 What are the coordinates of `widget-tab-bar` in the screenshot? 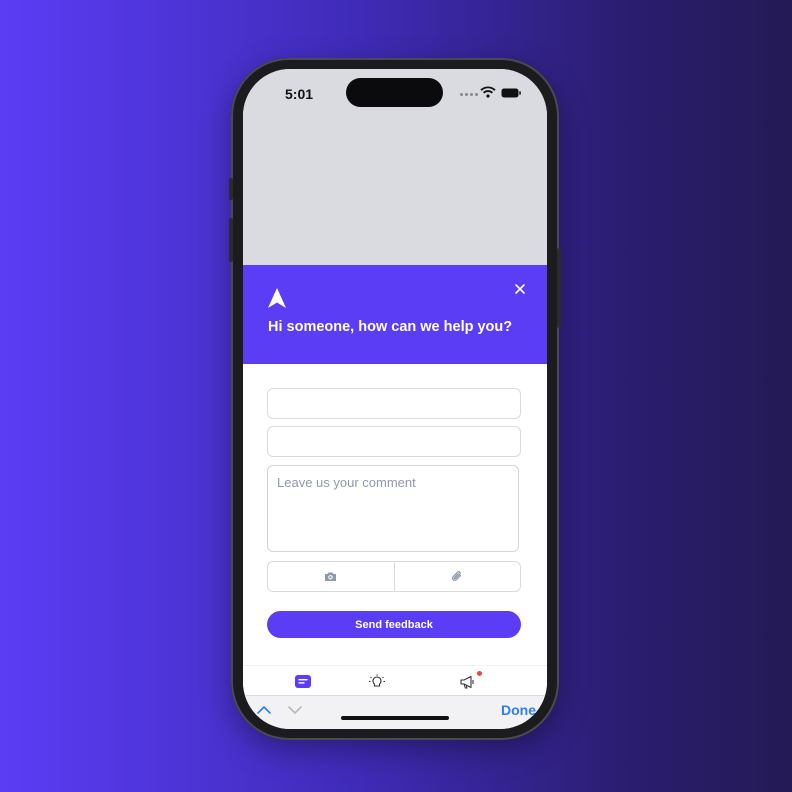 It's located at (395, 680).